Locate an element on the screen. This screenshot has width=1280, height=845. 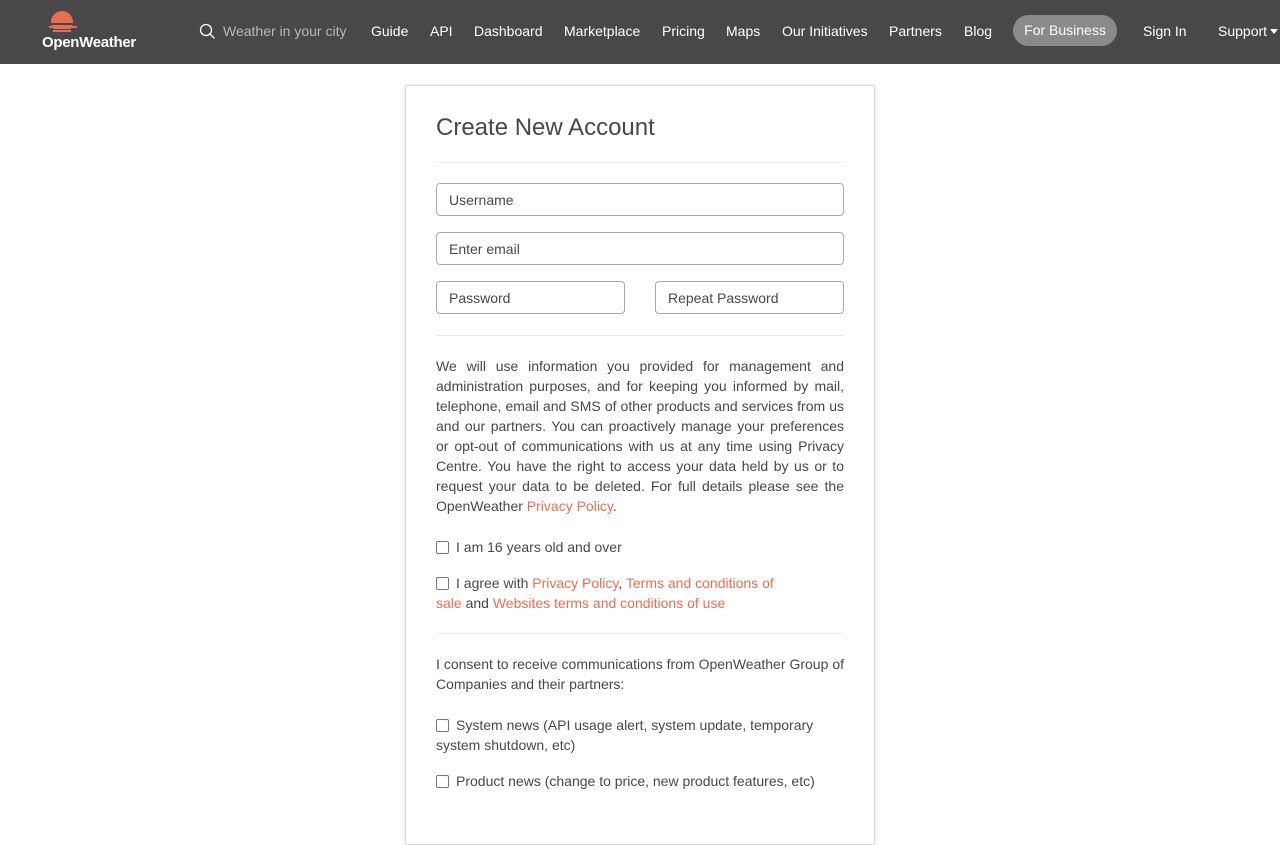
nav-partners: Partners is located at coordinates (915, 31).